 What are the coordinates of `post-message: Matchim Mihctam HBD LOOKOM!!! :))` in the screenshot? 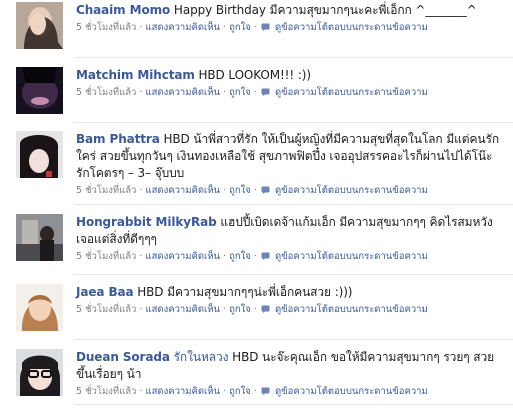 It's located at (292, 75).